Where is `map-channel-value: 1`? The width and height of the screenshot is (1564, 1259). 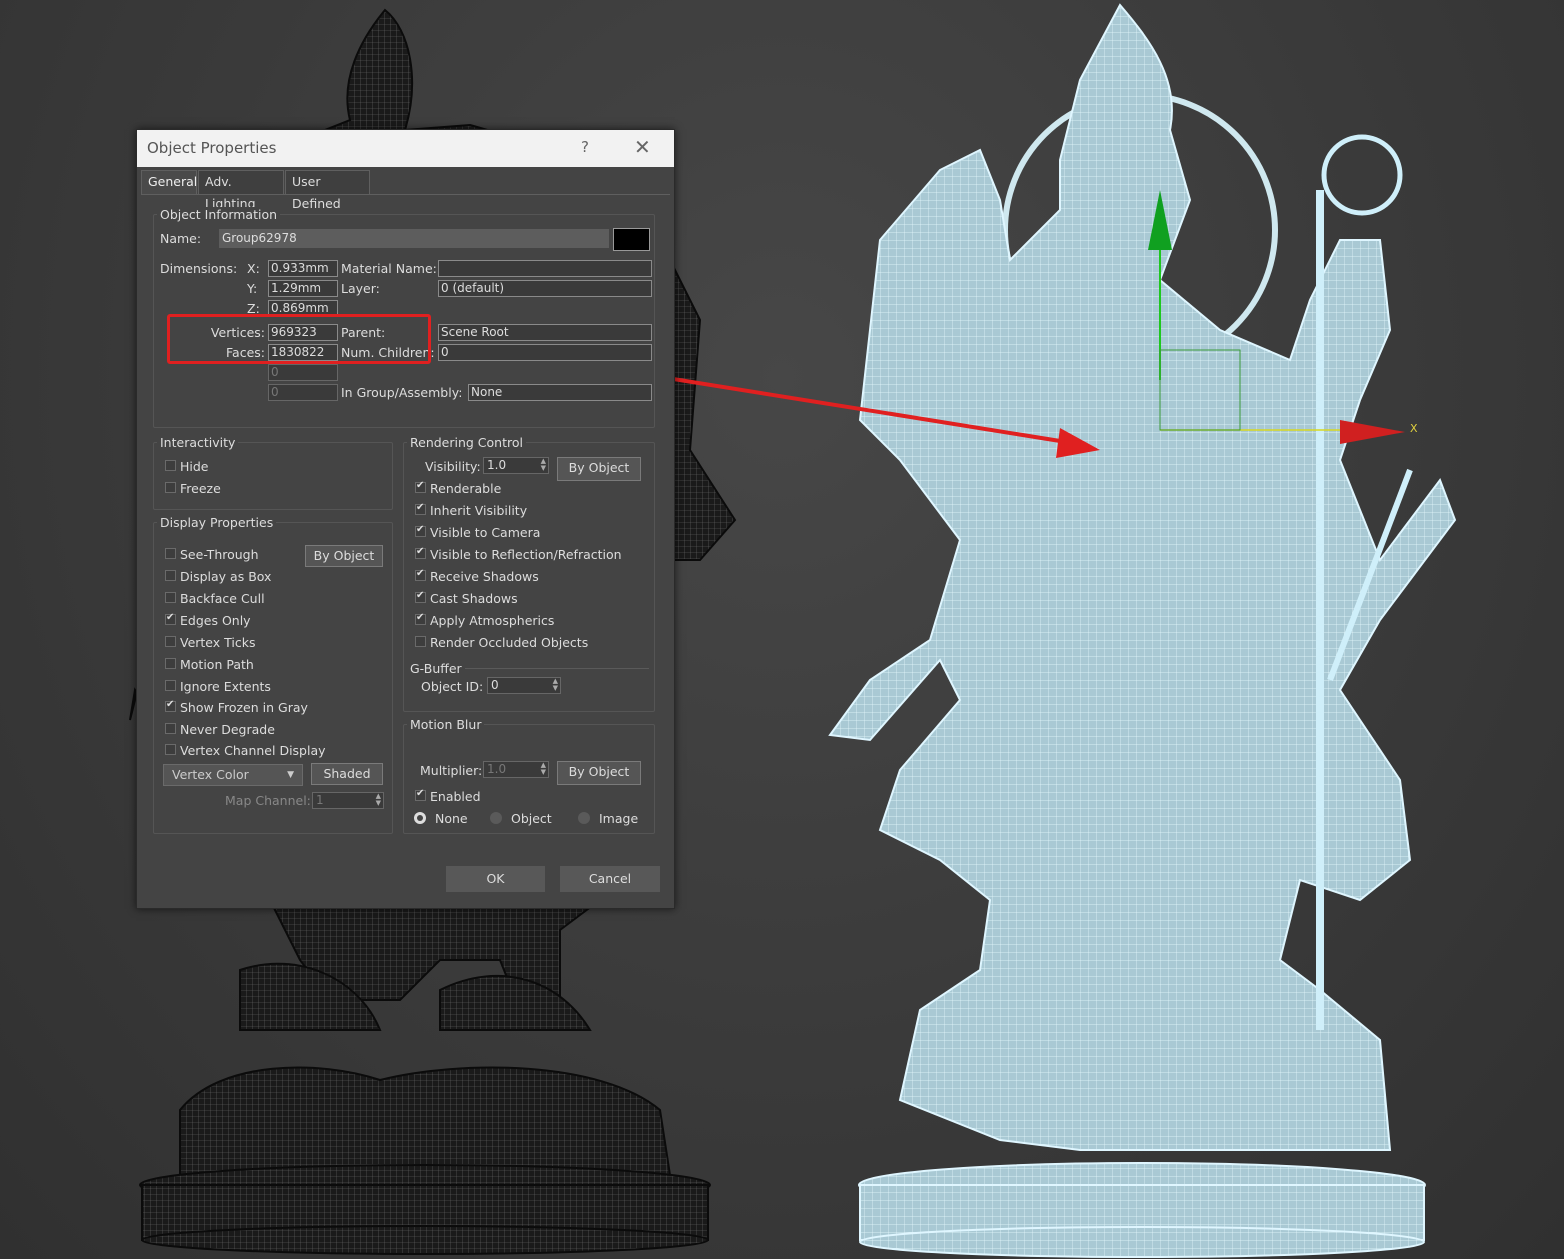
map-channel-value: 1 is located at coordinates (320, 800).